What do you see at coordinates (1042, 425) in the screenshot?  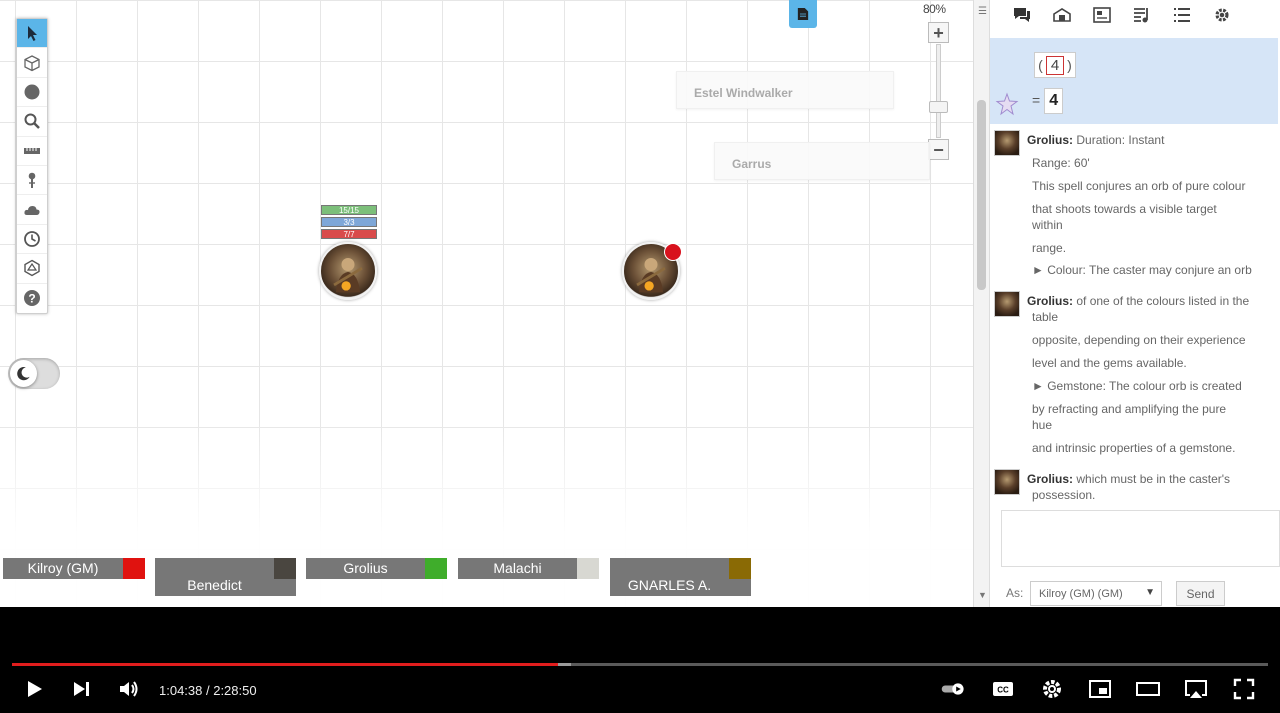 I see `message-line: hue` at bounding box center [1042, 425].